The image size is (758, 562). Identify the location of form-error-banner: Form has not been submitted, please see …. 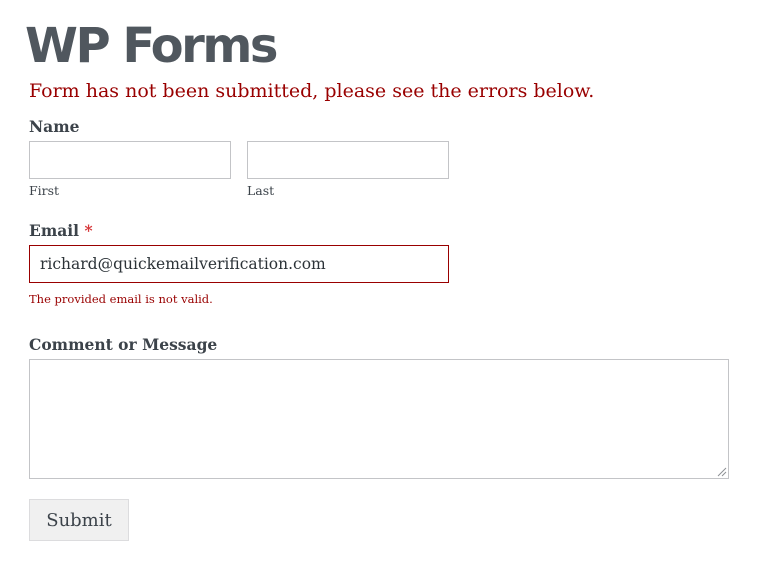
(312, 91).